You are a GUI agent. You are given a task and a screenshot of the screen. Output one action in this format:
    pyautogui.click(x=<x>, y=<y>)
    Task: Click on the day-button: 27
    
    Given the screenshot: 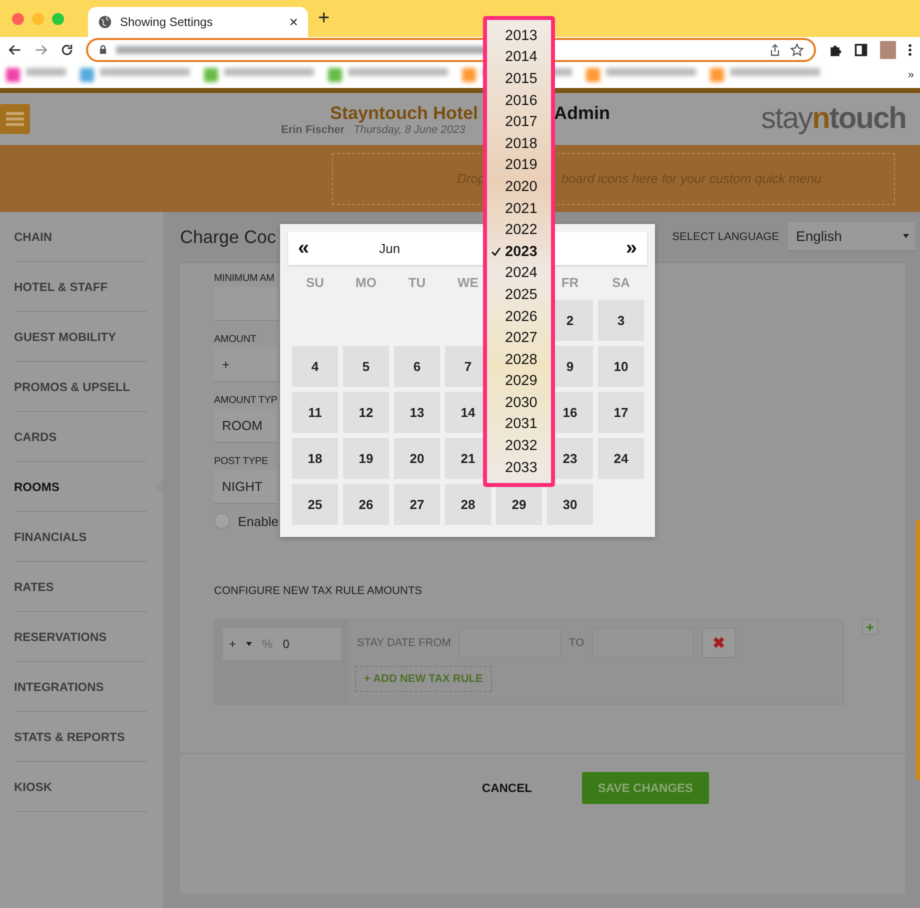 What is the action you would take?
    pyautogui.click(x=417, y=504)
    